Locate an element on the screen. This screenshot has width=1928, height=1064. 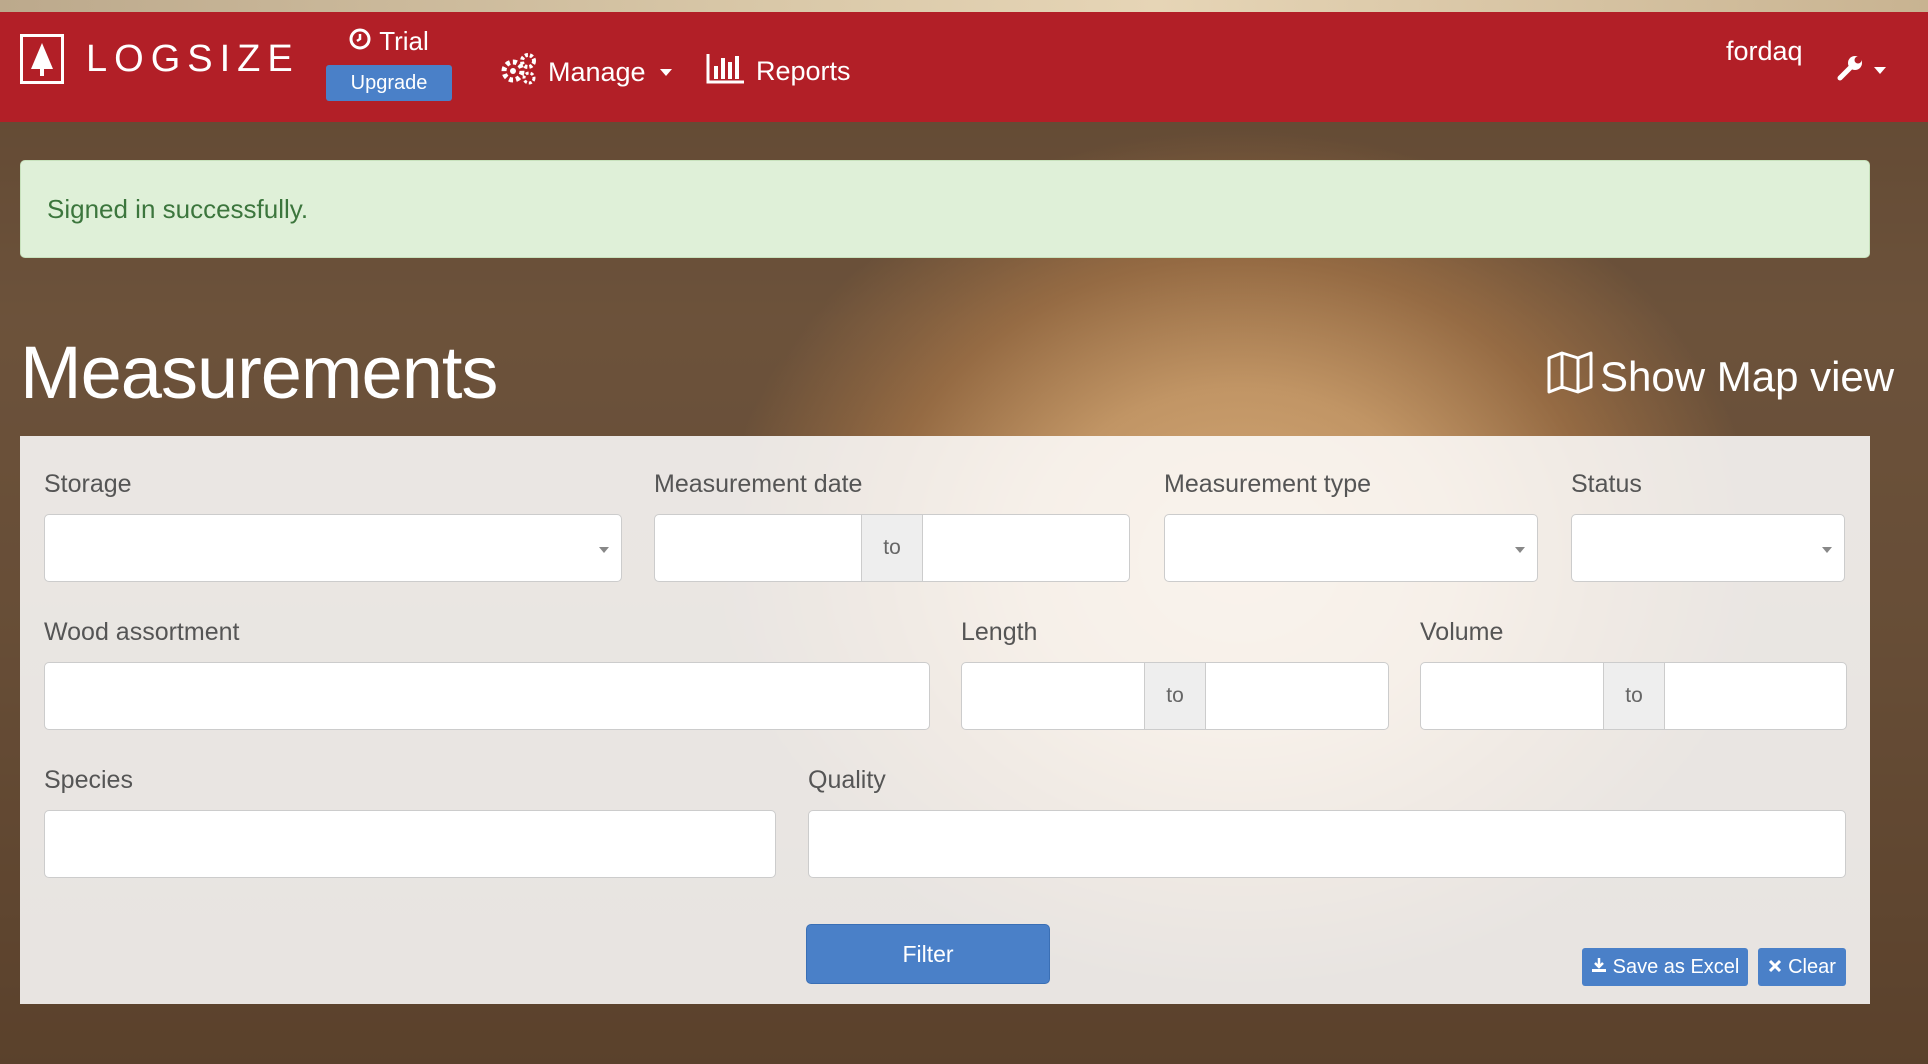
brand-logo: LOGSIZE is located at coordinates (160, 59).